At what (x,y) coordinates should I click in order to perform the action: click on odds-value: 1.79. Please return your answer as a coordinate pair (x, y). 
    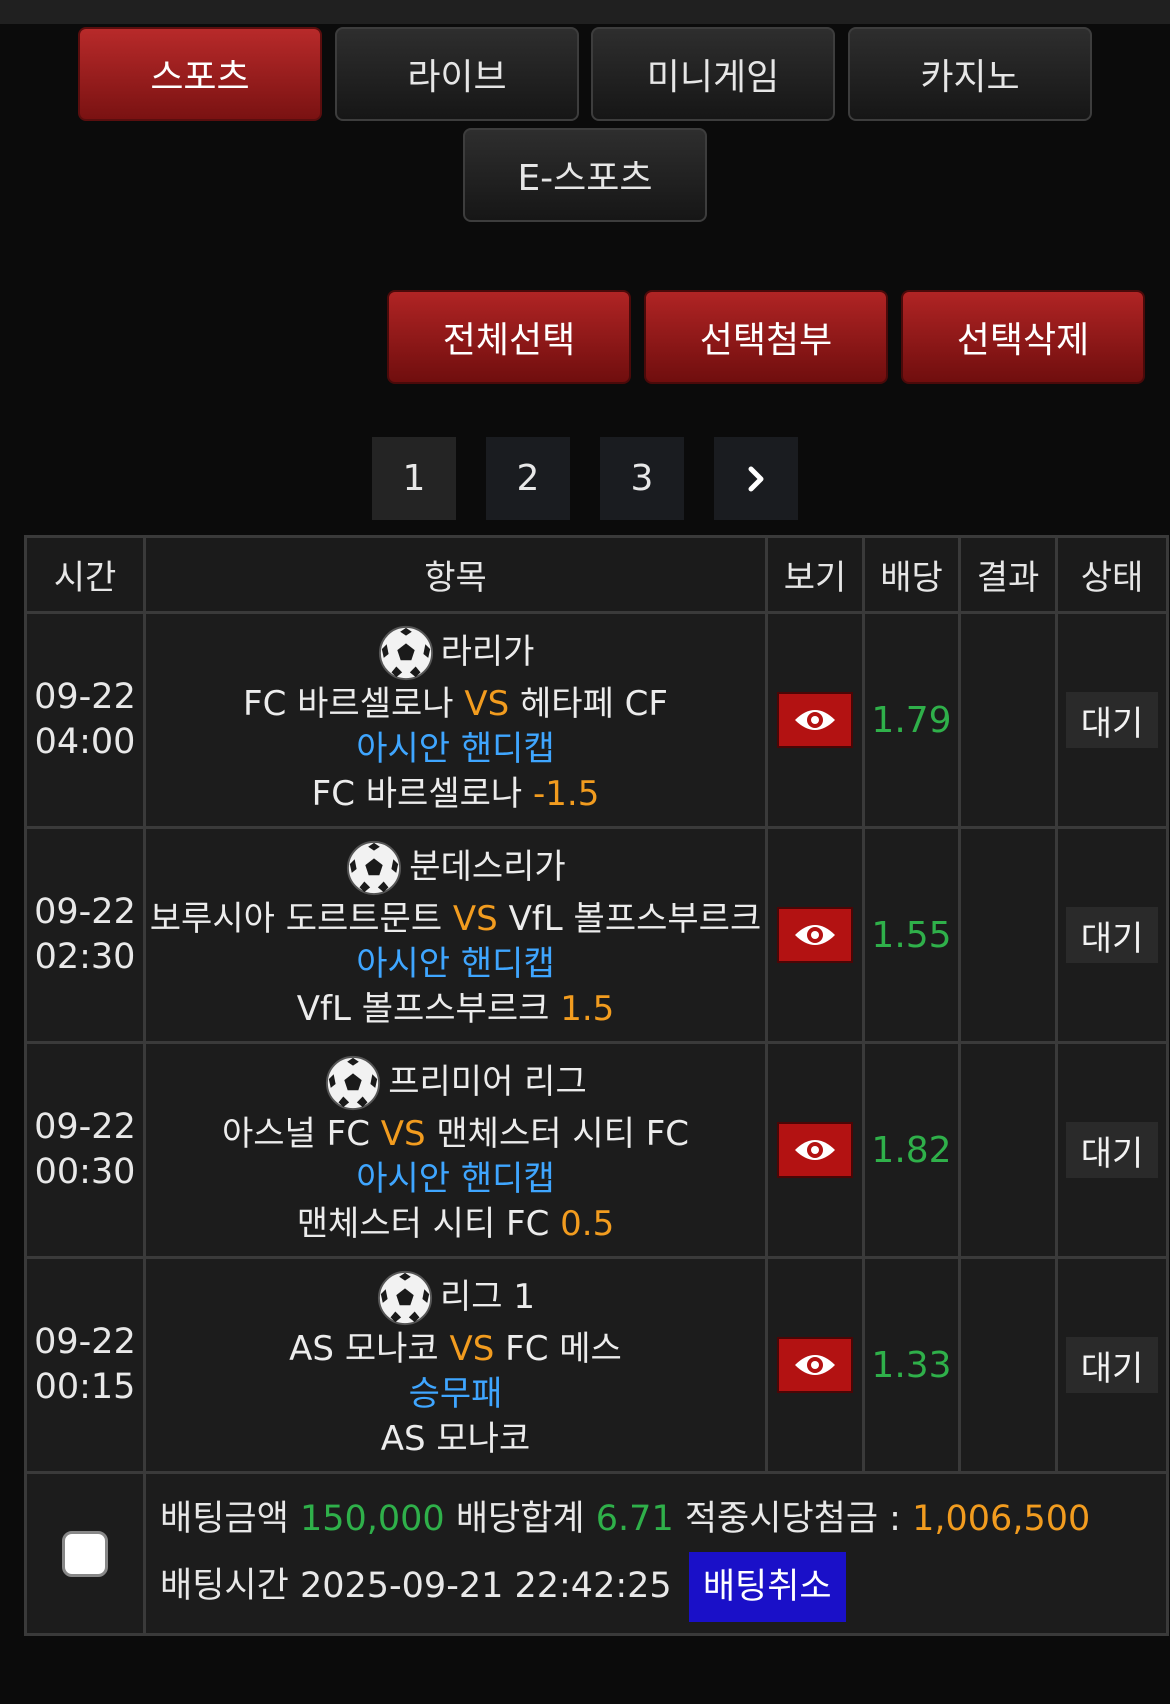
    Looking at the image, I should click on (911, 720).